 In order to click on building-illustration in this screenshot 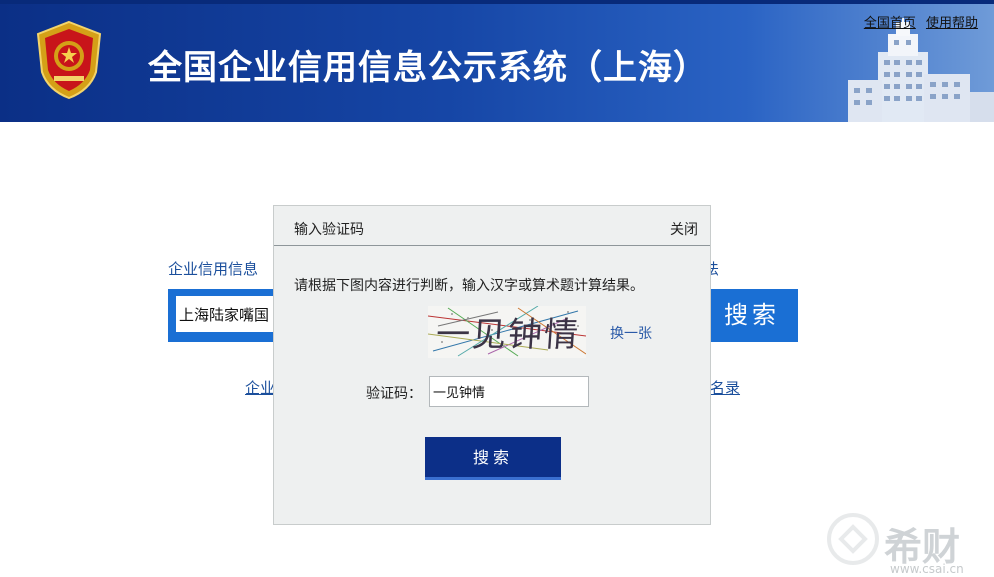, I will do `click(921, 70)`.